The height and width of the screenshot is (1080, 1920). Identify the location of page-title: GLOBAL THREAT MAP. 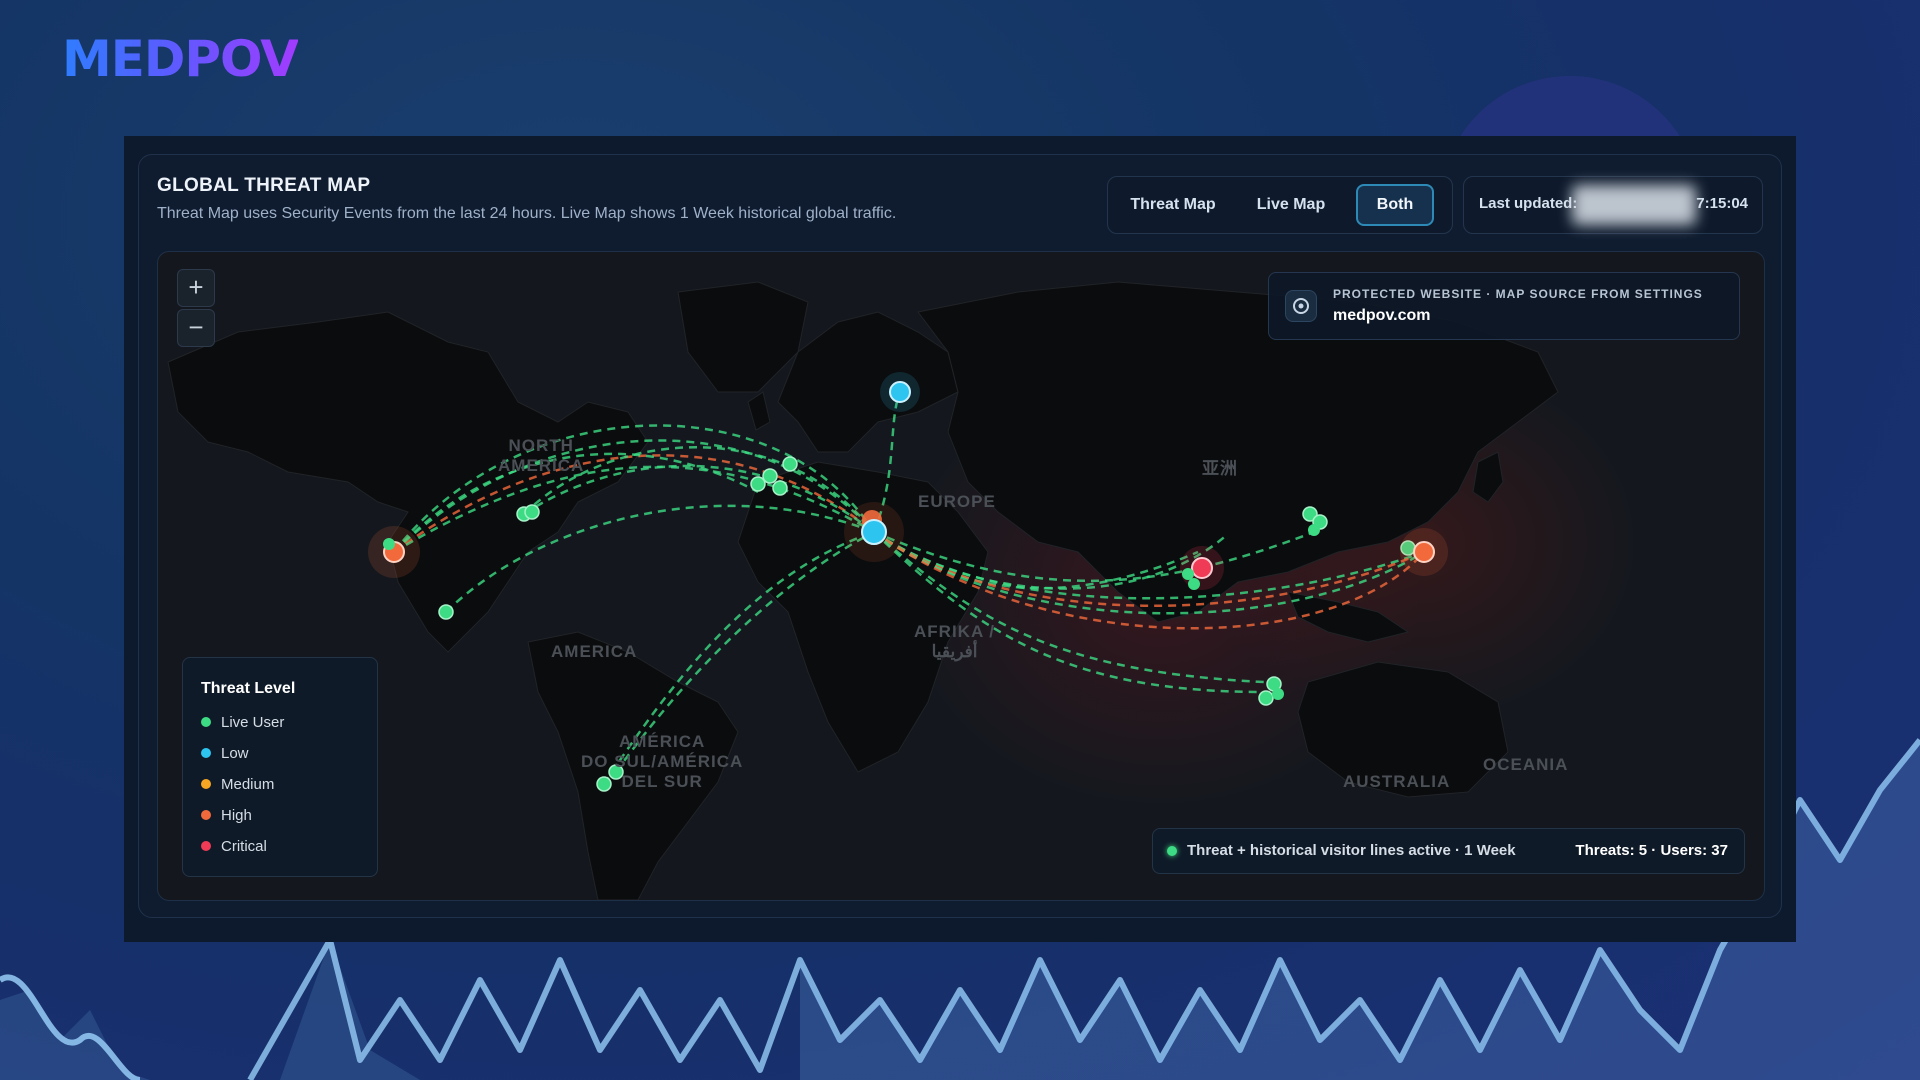
(264, 185).